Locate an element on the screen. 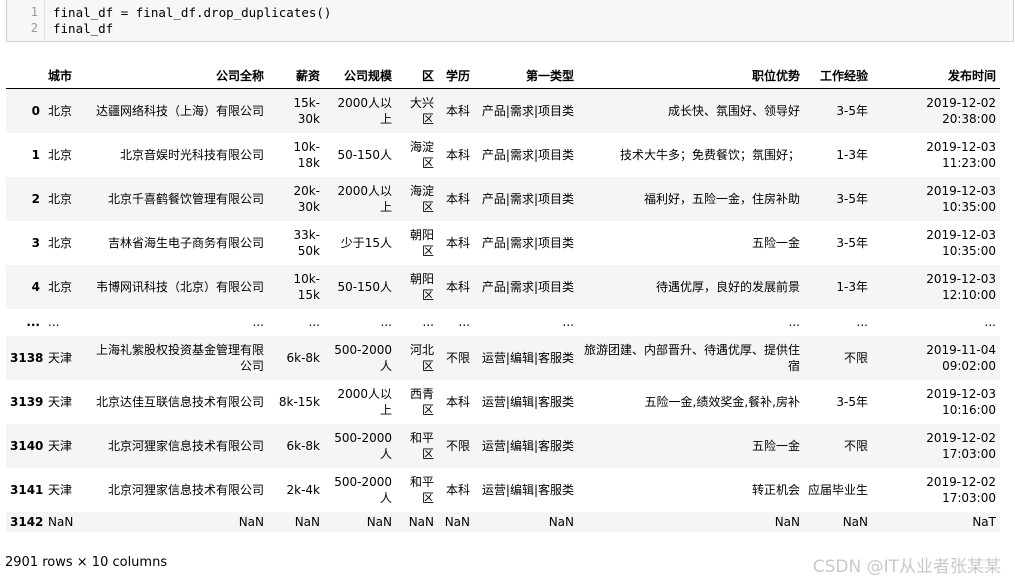 The width and height of the screenshot is (1015, 581). header-row: 城市 公司全称 薪资 公司规模 区 学历 第一类型 职位优势 工作经验 发布时间 is located at coordinates (503, 76).